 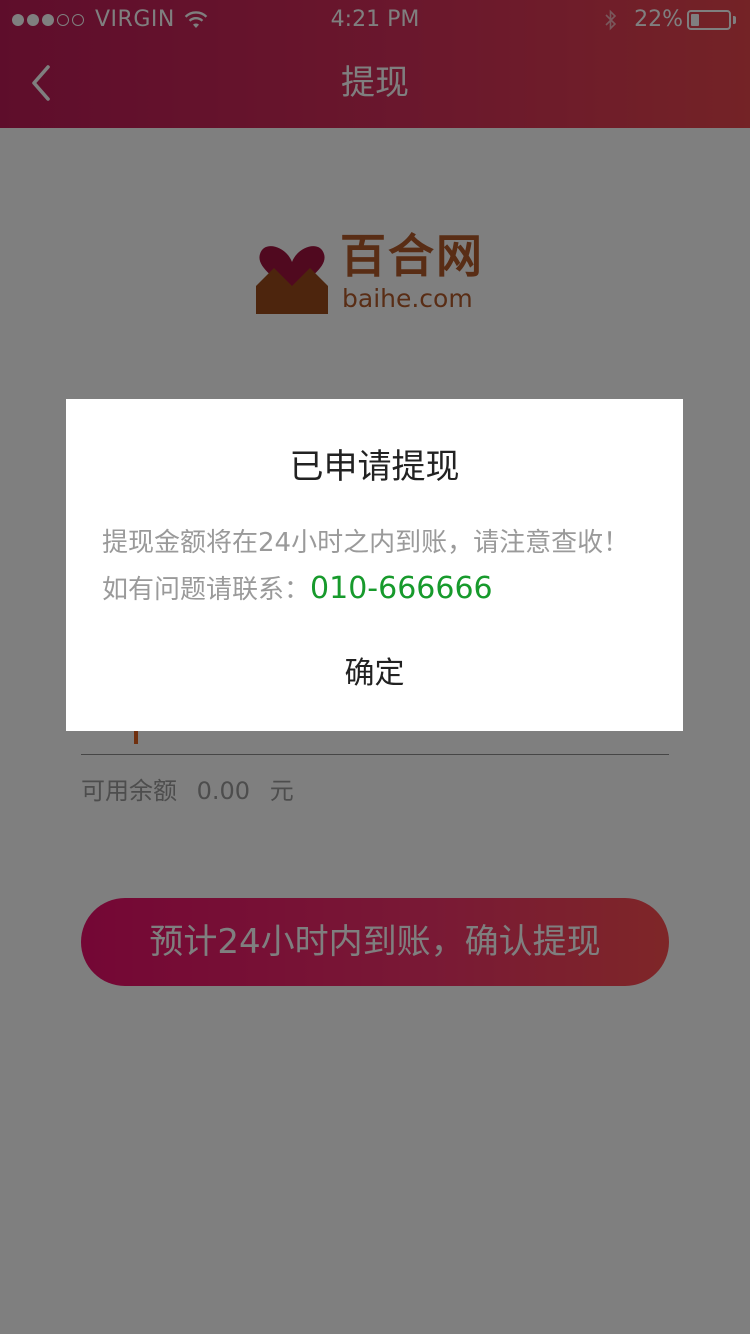 What do you see at coordinates (401, 588) in the screenshot?
I see `contact-phone: 010-666666` at bounding box center [401, 588].